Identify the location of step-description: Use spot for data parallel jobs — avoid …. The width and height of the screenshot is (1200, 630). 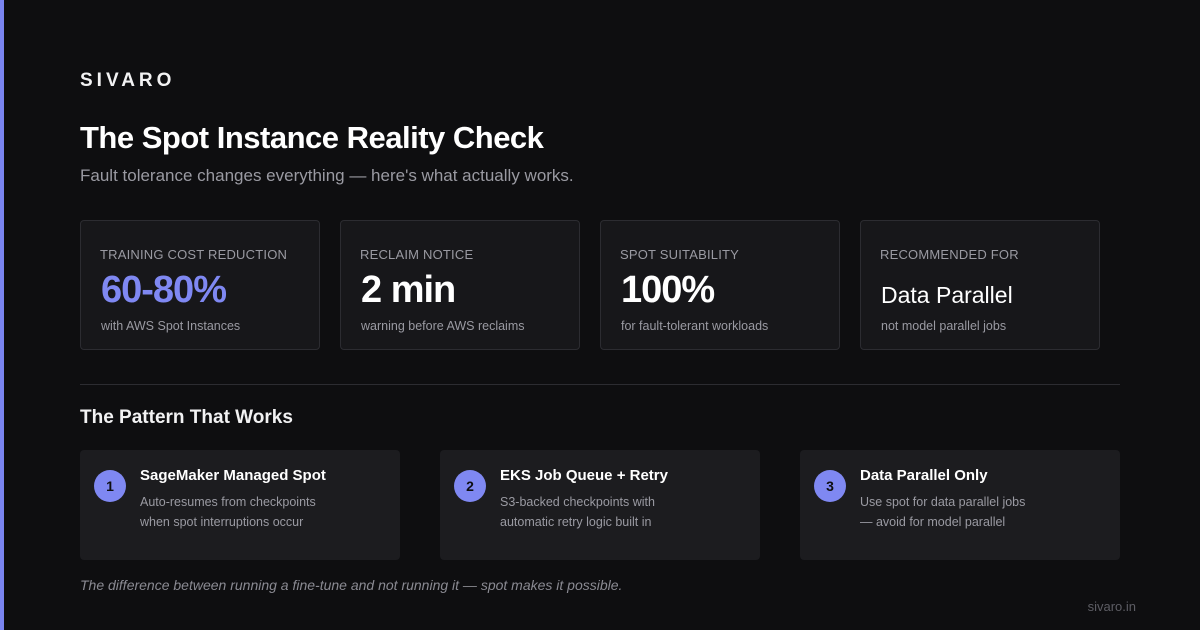
(980, 512).